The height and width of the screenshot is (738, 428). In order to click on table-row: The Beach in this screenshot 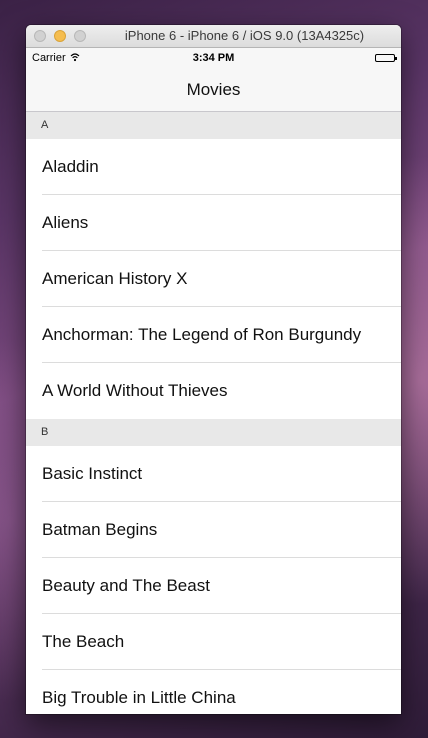, I will do `click(213, 642)`.